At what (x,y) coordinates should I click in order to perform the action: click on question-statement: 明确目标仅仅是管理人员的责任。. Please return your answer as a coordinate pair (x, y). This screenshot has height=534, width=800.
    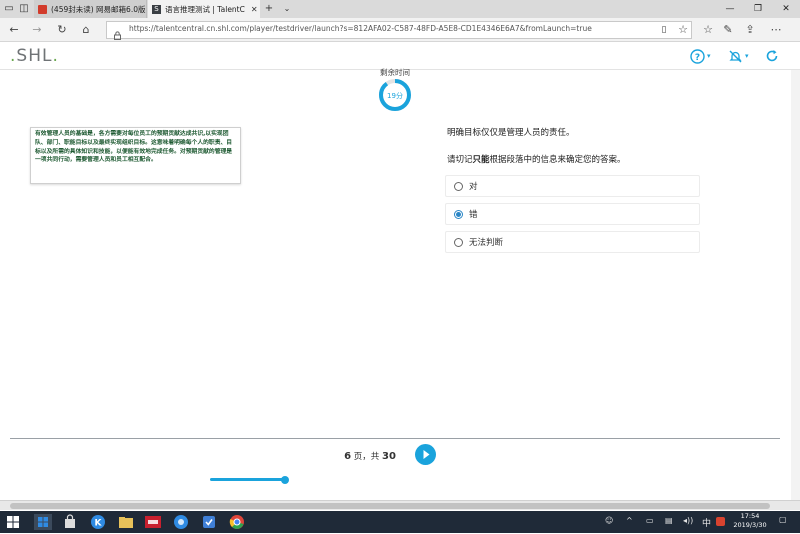
    Looking at the image, I should click on (511, 133).